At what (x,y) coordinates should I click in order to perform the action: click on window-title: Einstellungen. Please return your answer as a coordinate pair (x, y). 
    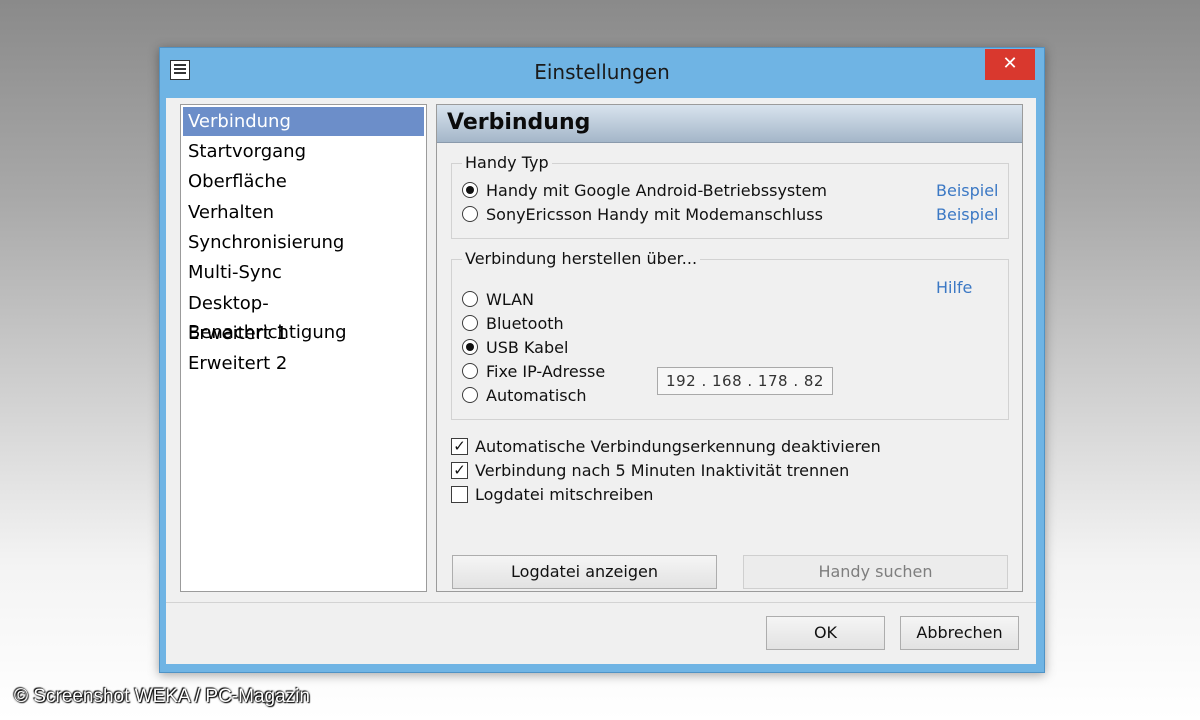
    Looking at the image, I should click on (602, 72).